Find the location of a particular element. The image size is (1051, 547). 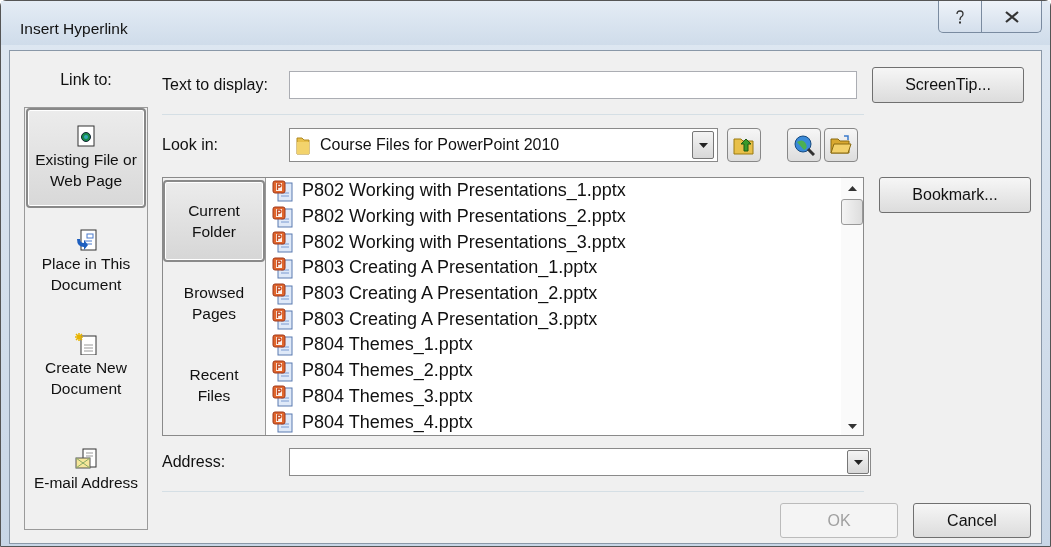

browse-web-button is located at coordinates (804, 145).